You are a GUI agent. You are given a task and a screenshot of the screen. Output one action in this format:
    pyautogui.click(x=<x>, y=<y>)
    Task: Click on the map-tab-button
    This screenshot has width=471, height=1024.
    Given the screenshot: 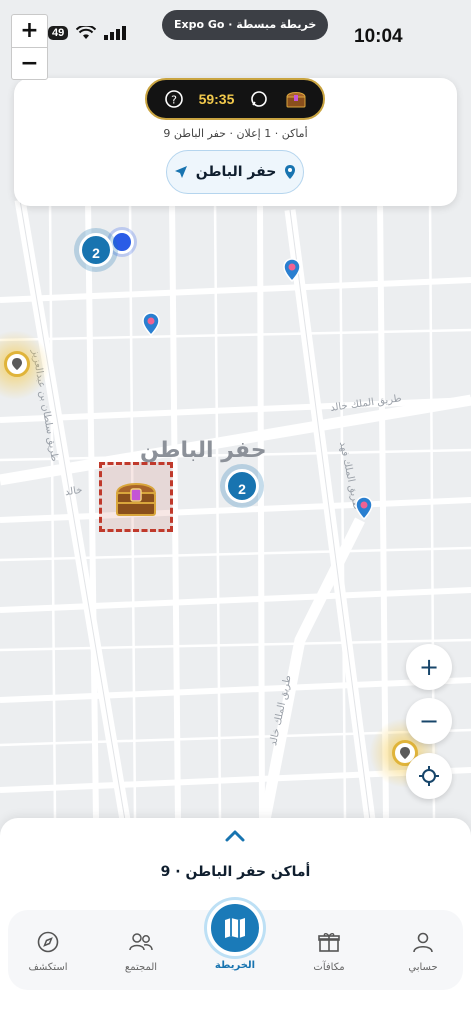 What is the action you would take?
    pyautogui.click(x=235, y=928)
    